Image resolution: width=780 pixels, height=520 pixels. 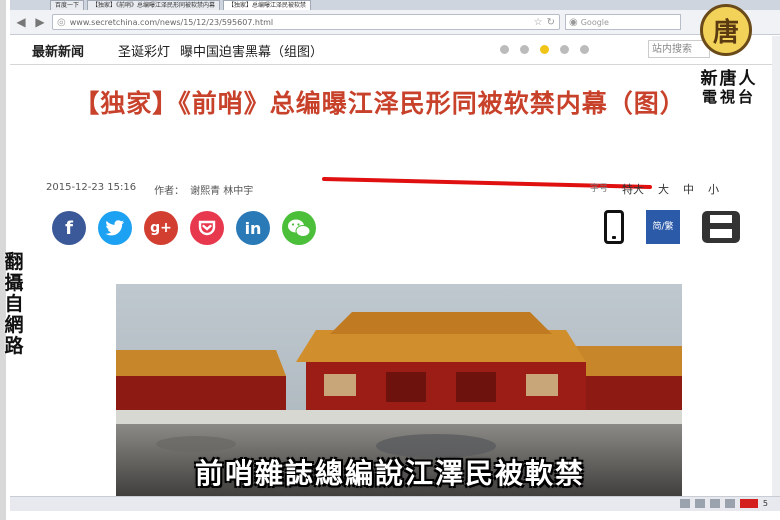 I want to click on star-icon: ☆, so click(x=538, y=22).